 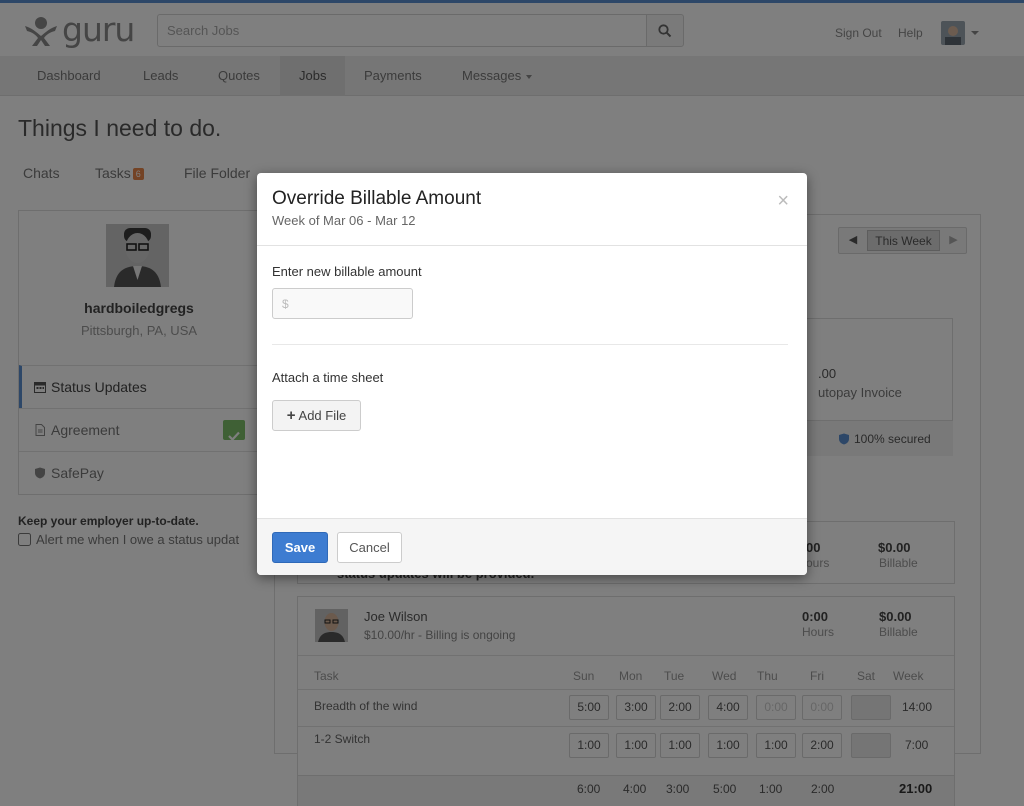 I want to click on save-button: Save, so click(x=300, y=547).